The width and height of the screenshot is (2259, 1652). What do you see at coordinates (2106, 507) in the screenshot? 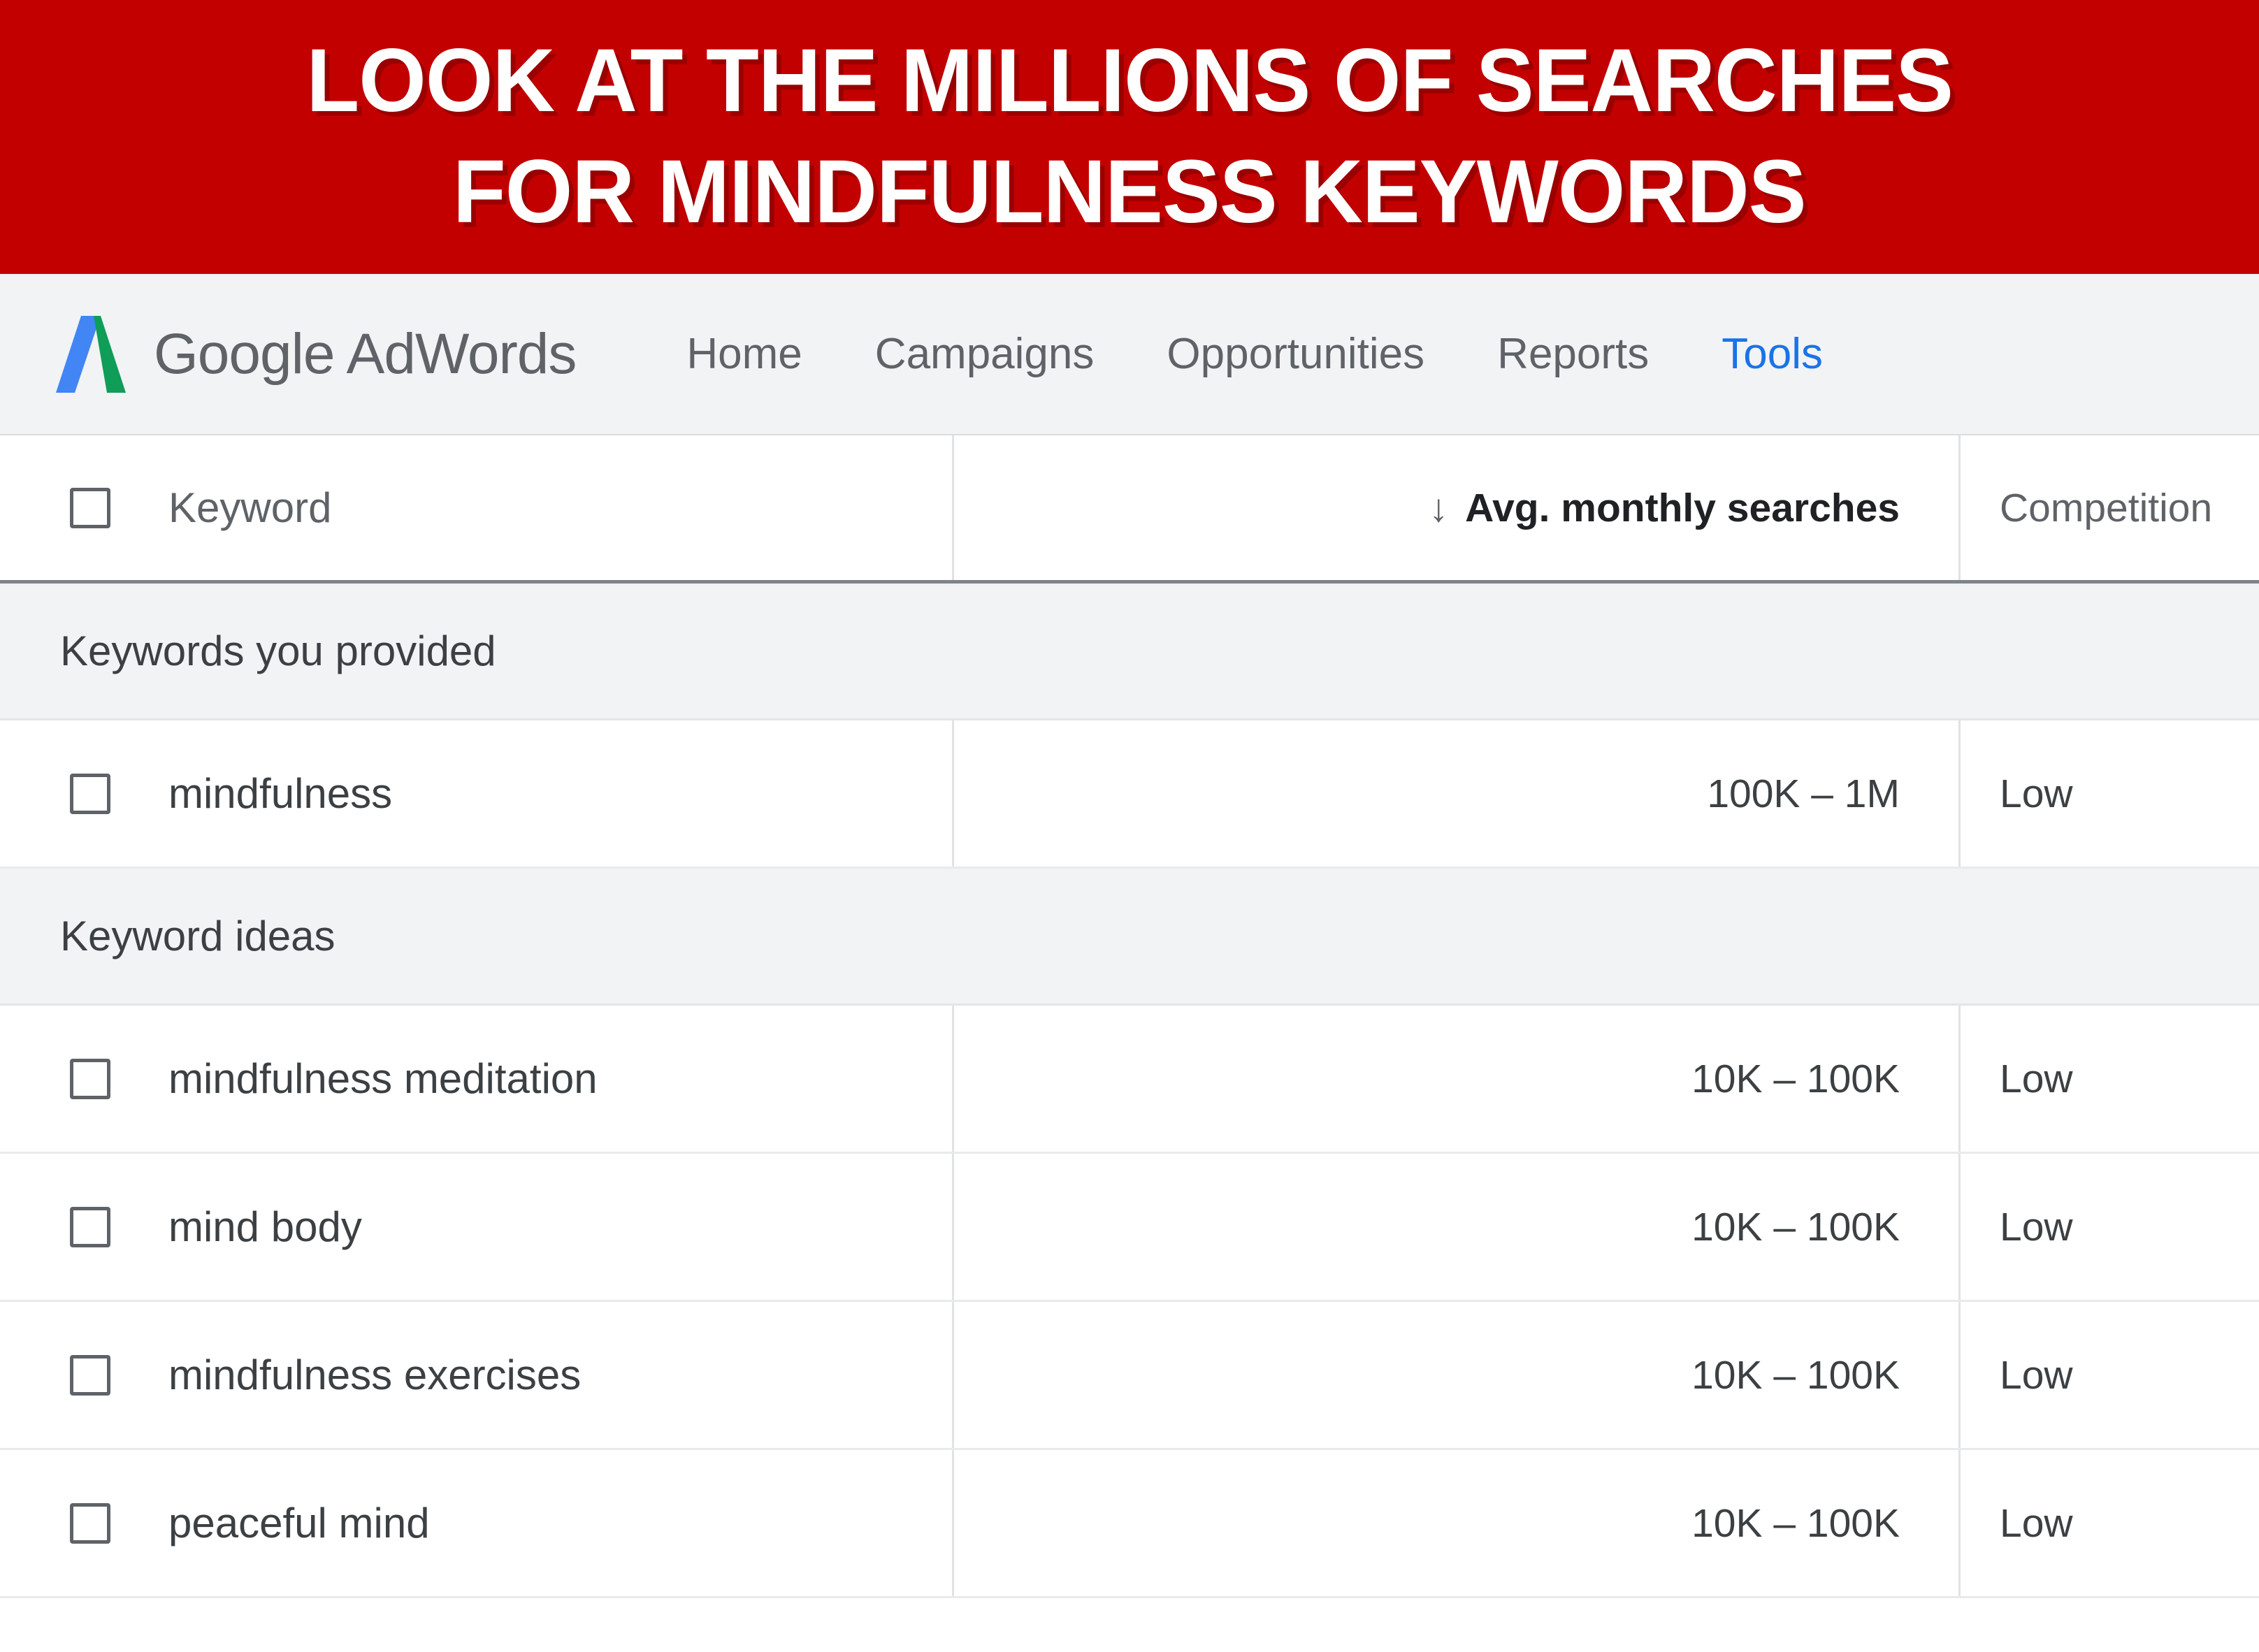
I see `header-label-competition: Competition` at bounding box center [2106, 507].